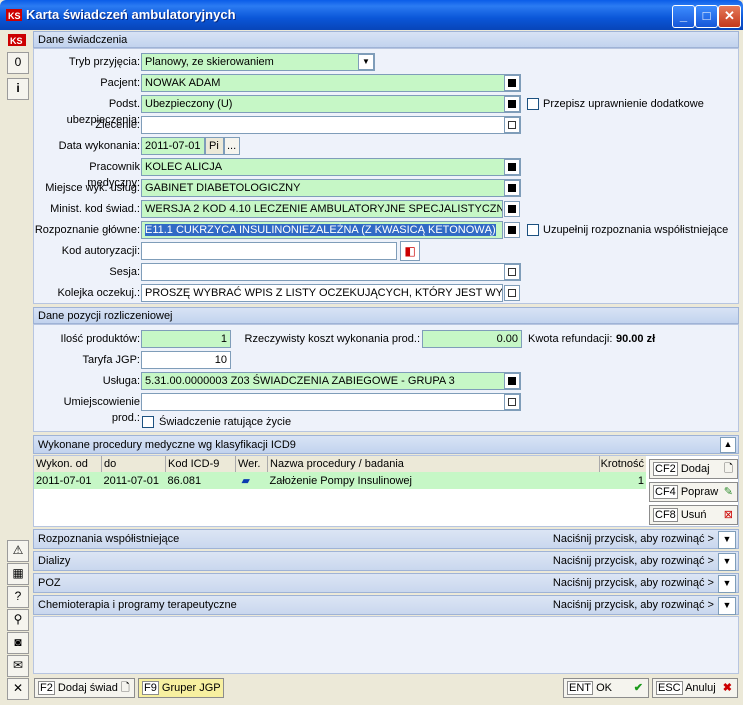  What do you see at coordinates (64, 480) in the screenshot?
I see `cell-wykon-od: 2011-07-01` at bounding box center [64, 480].